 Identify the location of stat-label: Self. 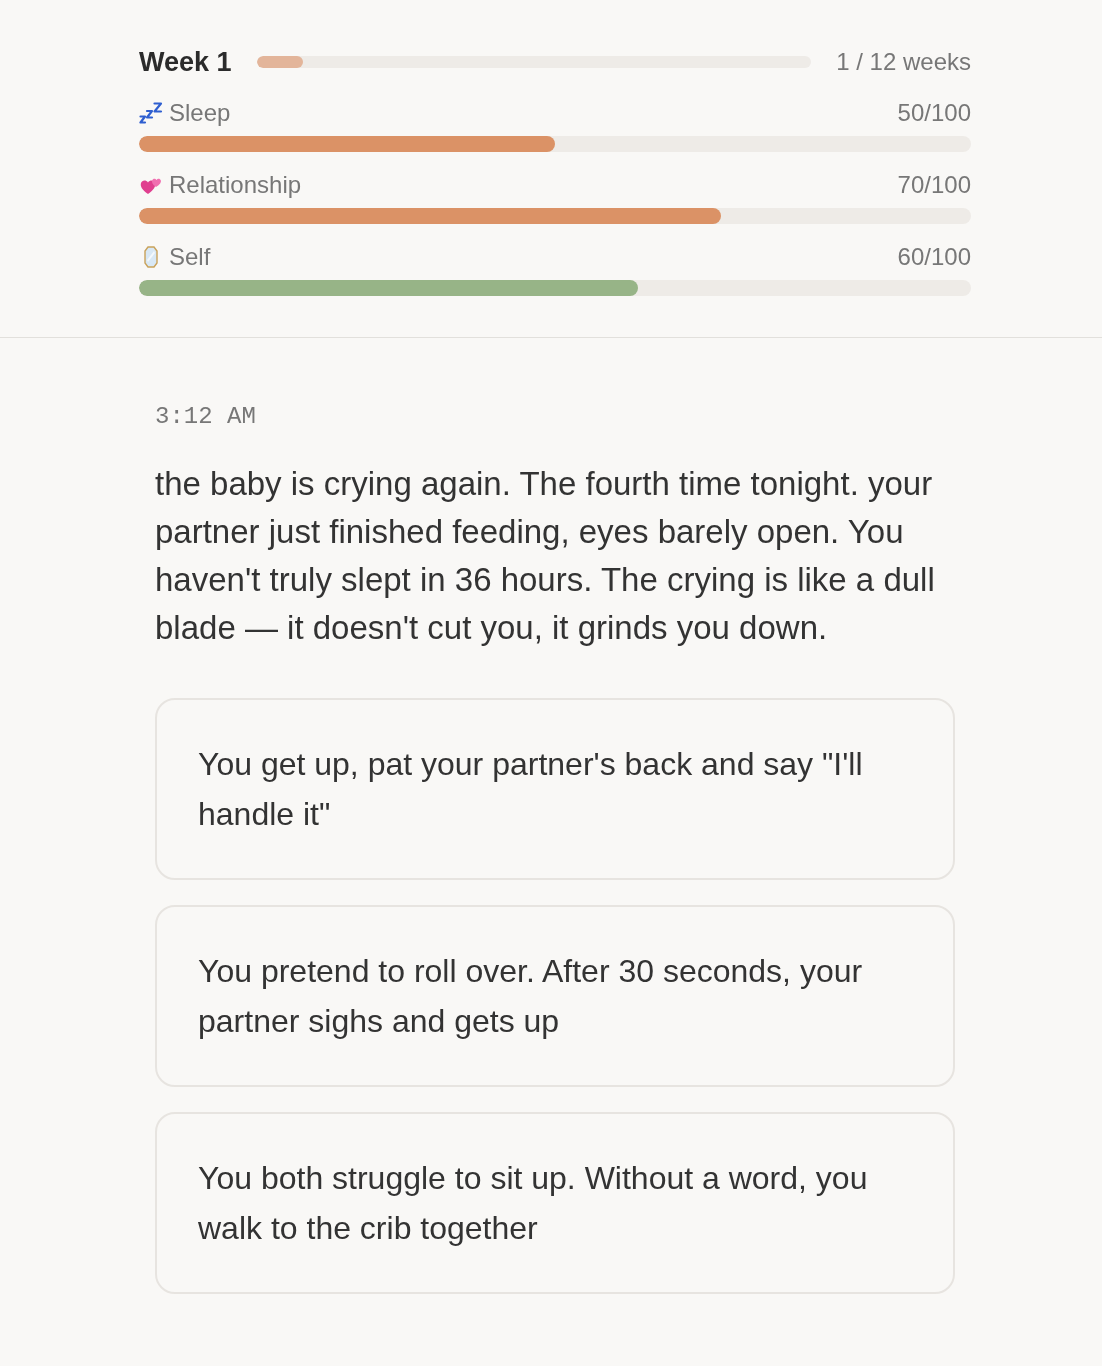
(190, 257).